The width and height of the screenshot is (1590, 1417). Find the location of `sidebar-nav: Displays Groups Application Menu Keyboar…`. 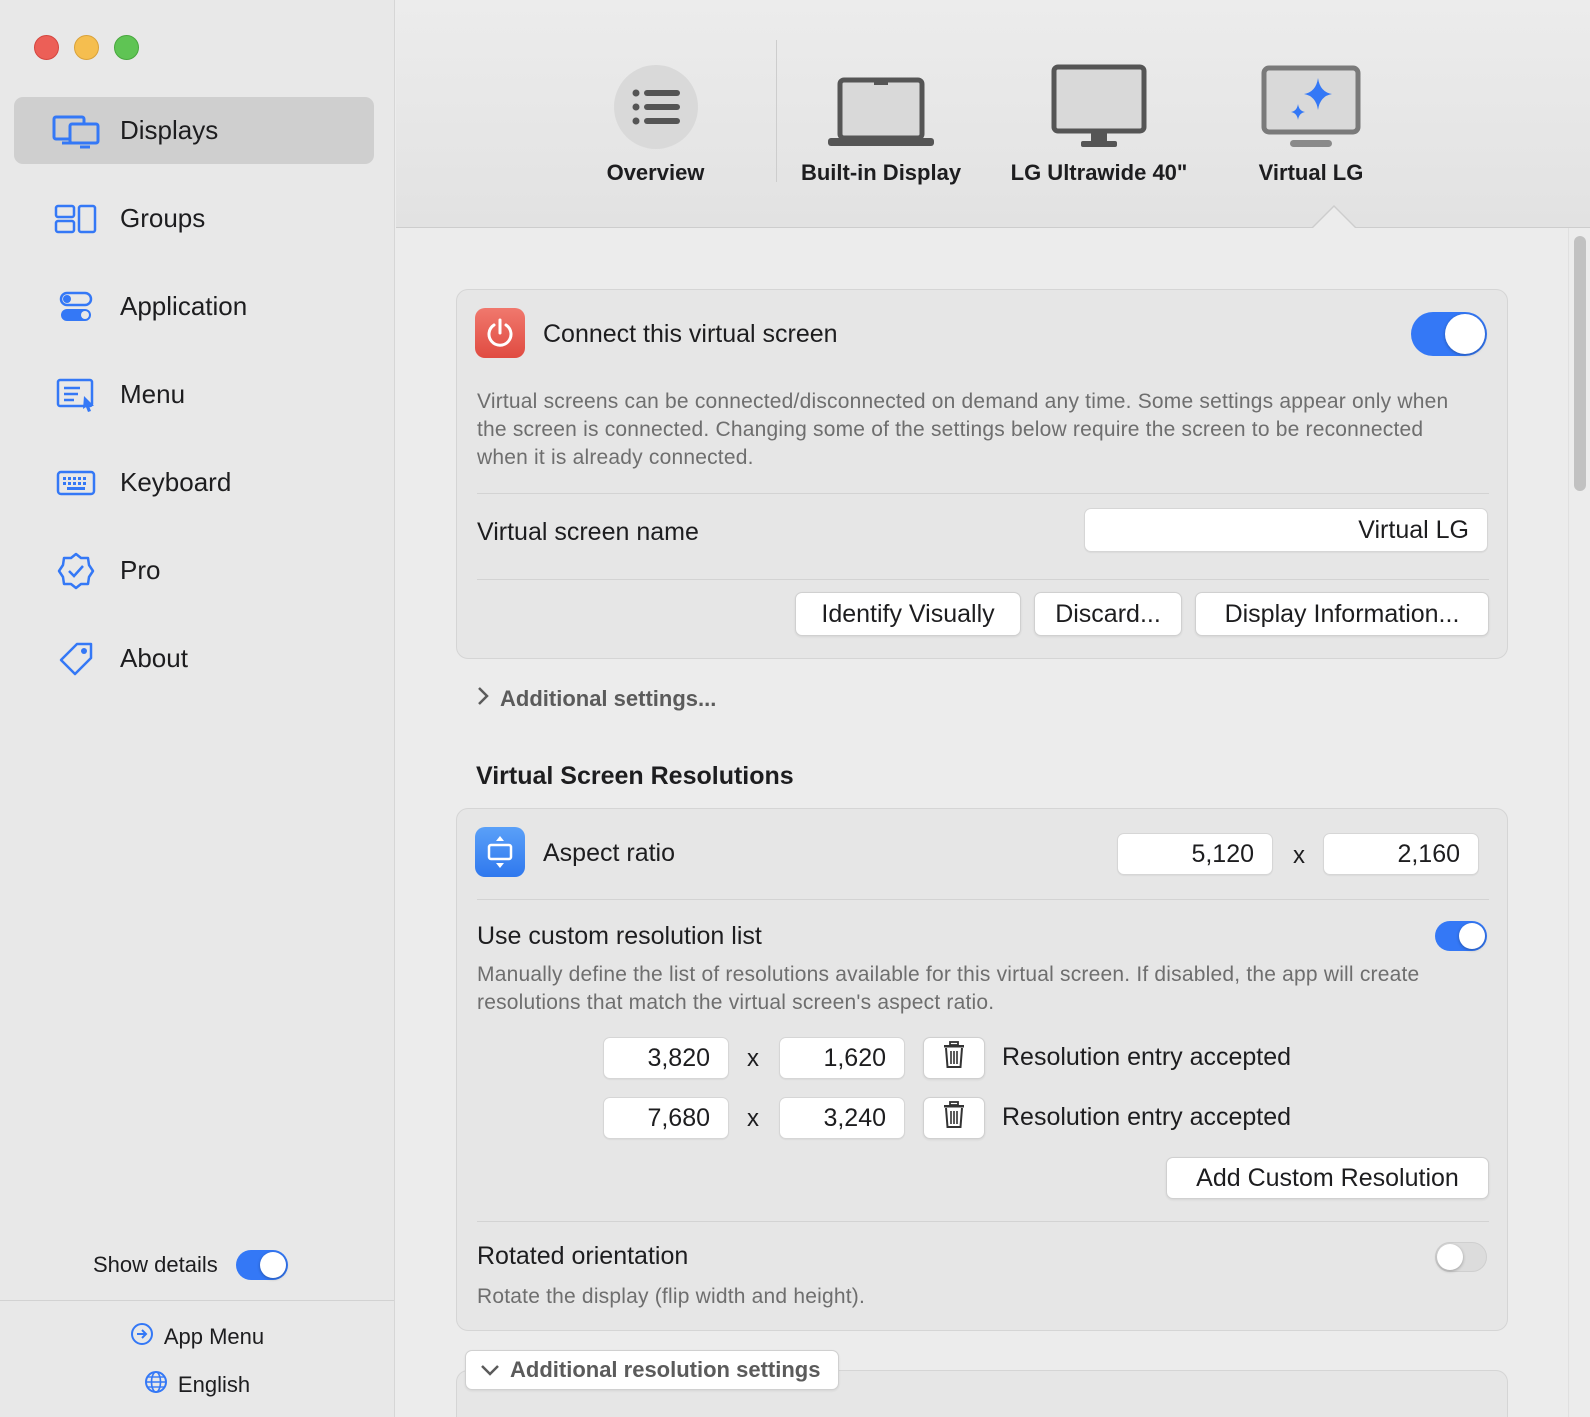

sidebar-nav: Displays Groups Application Menu Keyboar… is located at coordinates (194, 405).